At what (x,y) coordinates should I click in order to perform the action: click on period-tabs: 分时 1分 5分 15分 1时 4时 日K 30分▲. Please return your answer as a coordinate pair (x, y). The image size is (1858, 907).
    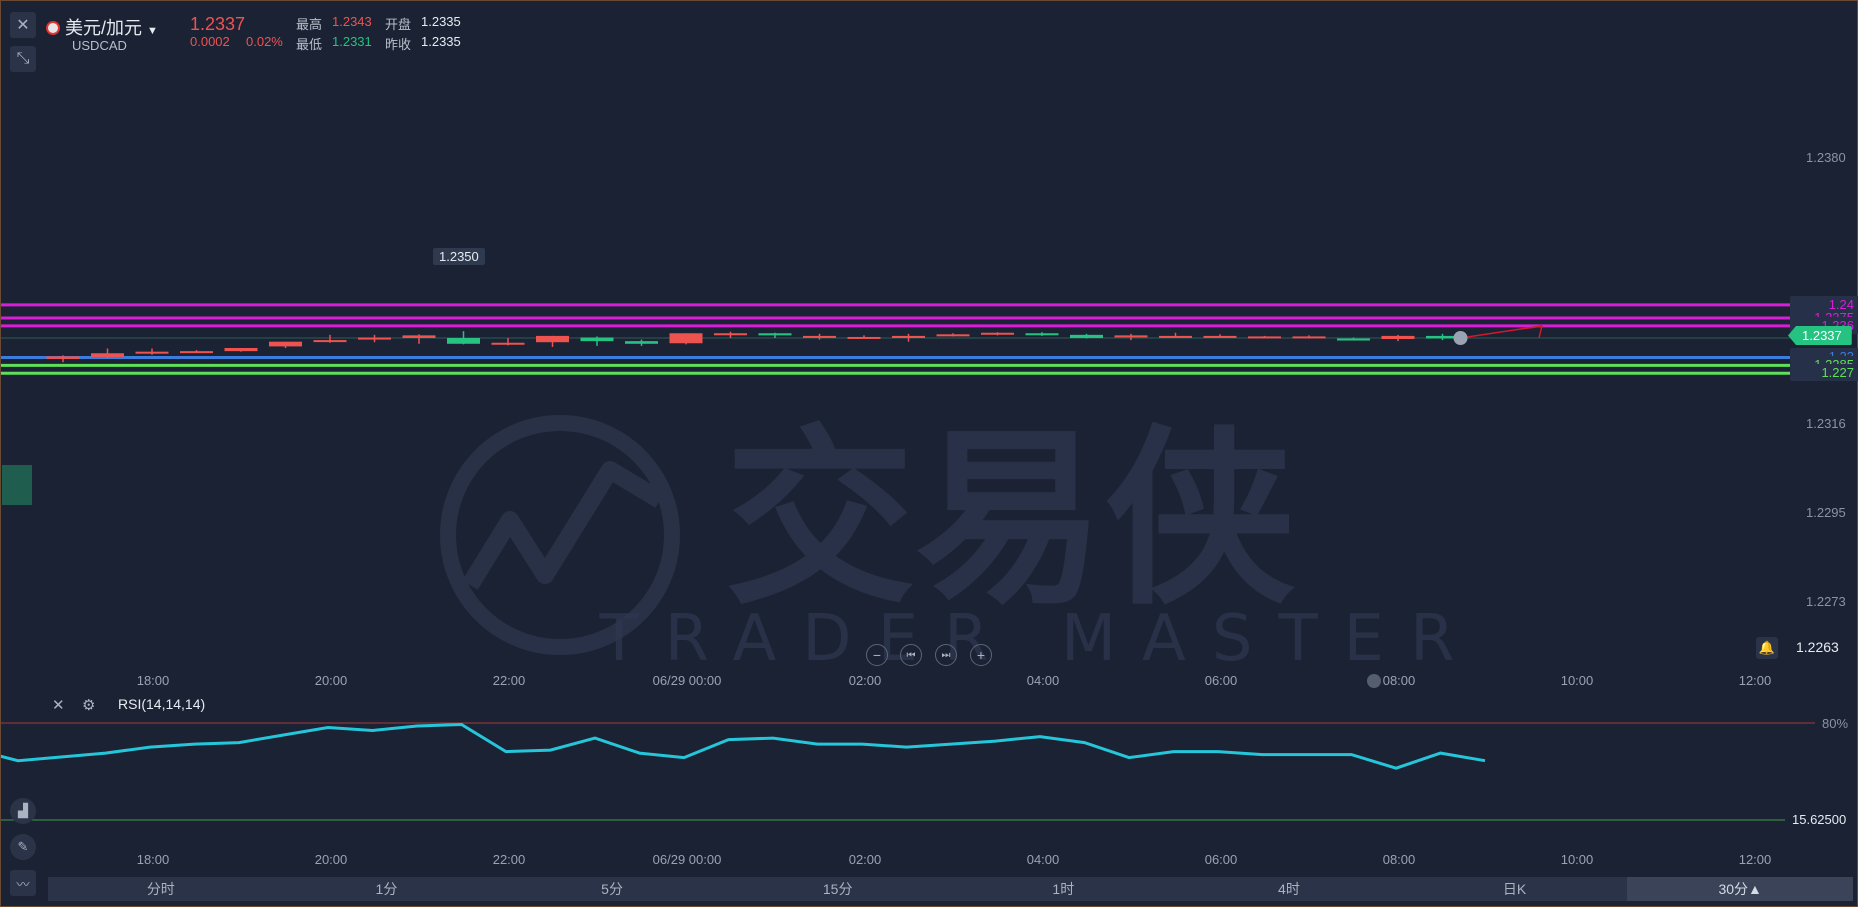
    Looking at the image, I should click on (950, 889).